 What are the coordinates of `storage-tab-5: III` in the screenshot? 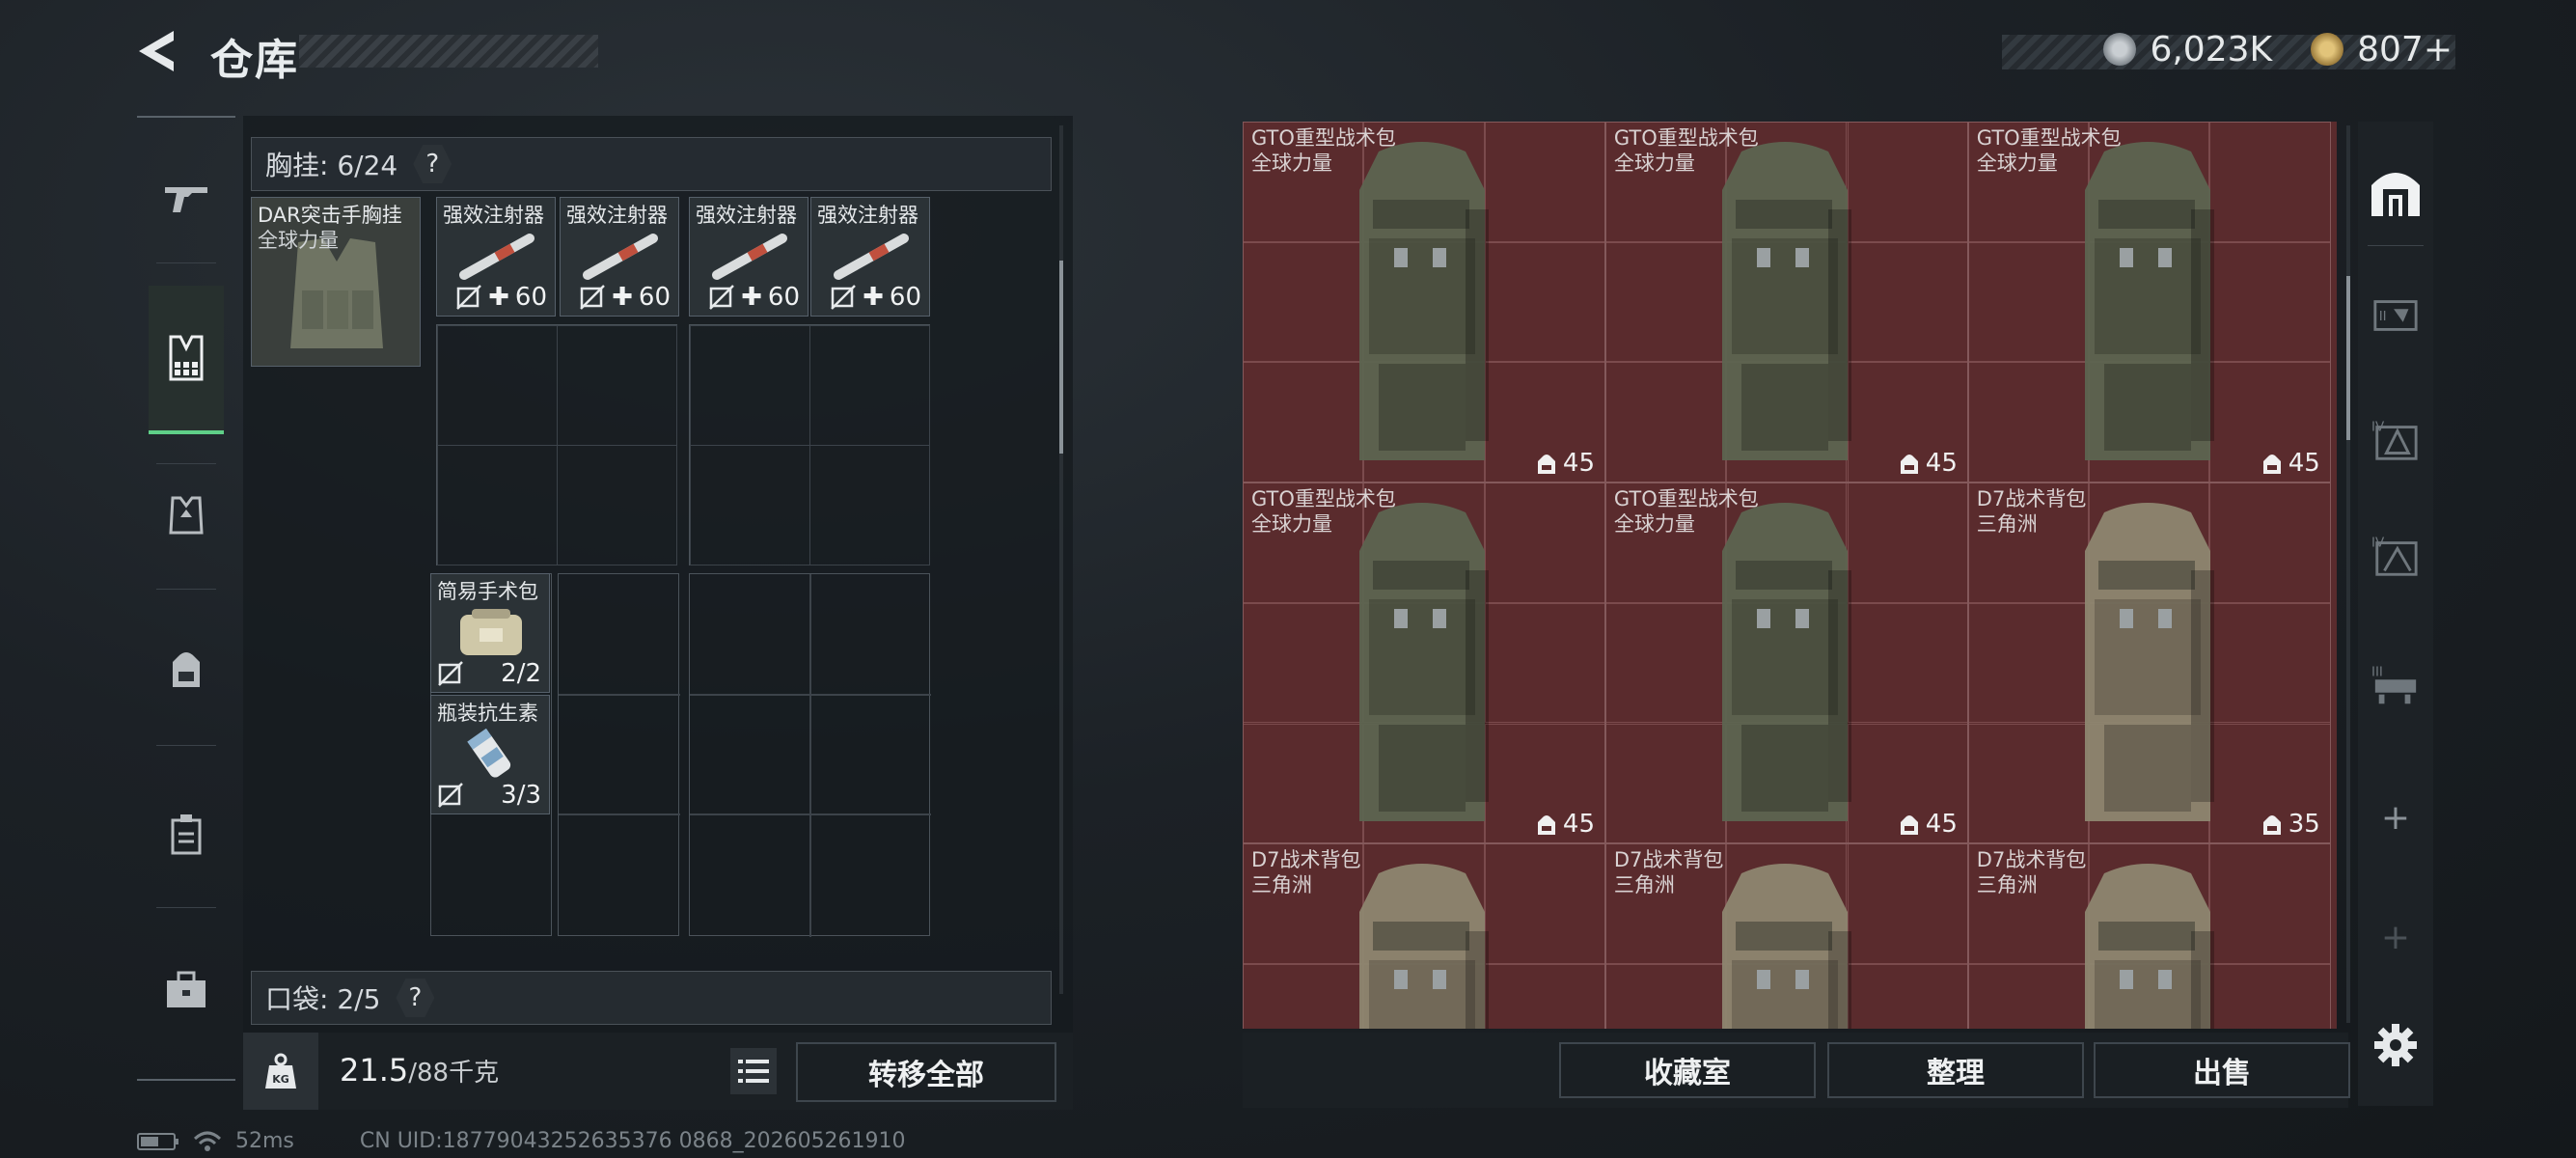 It's located at (2395, 686).